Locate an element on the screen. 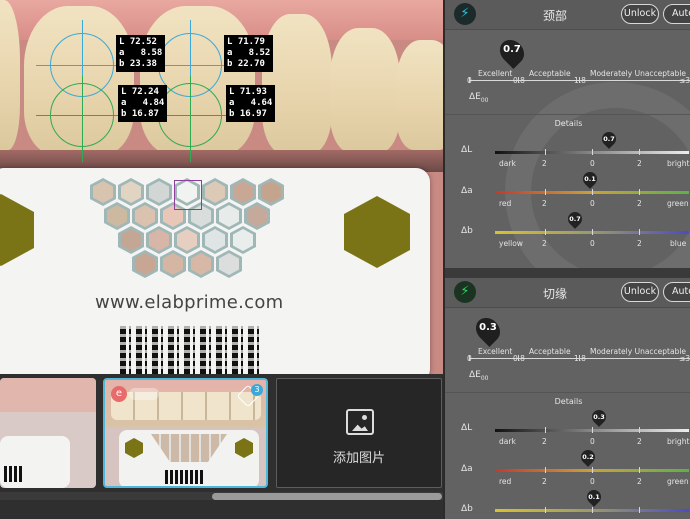  thumb-tag is located at coordinates (144, 394).